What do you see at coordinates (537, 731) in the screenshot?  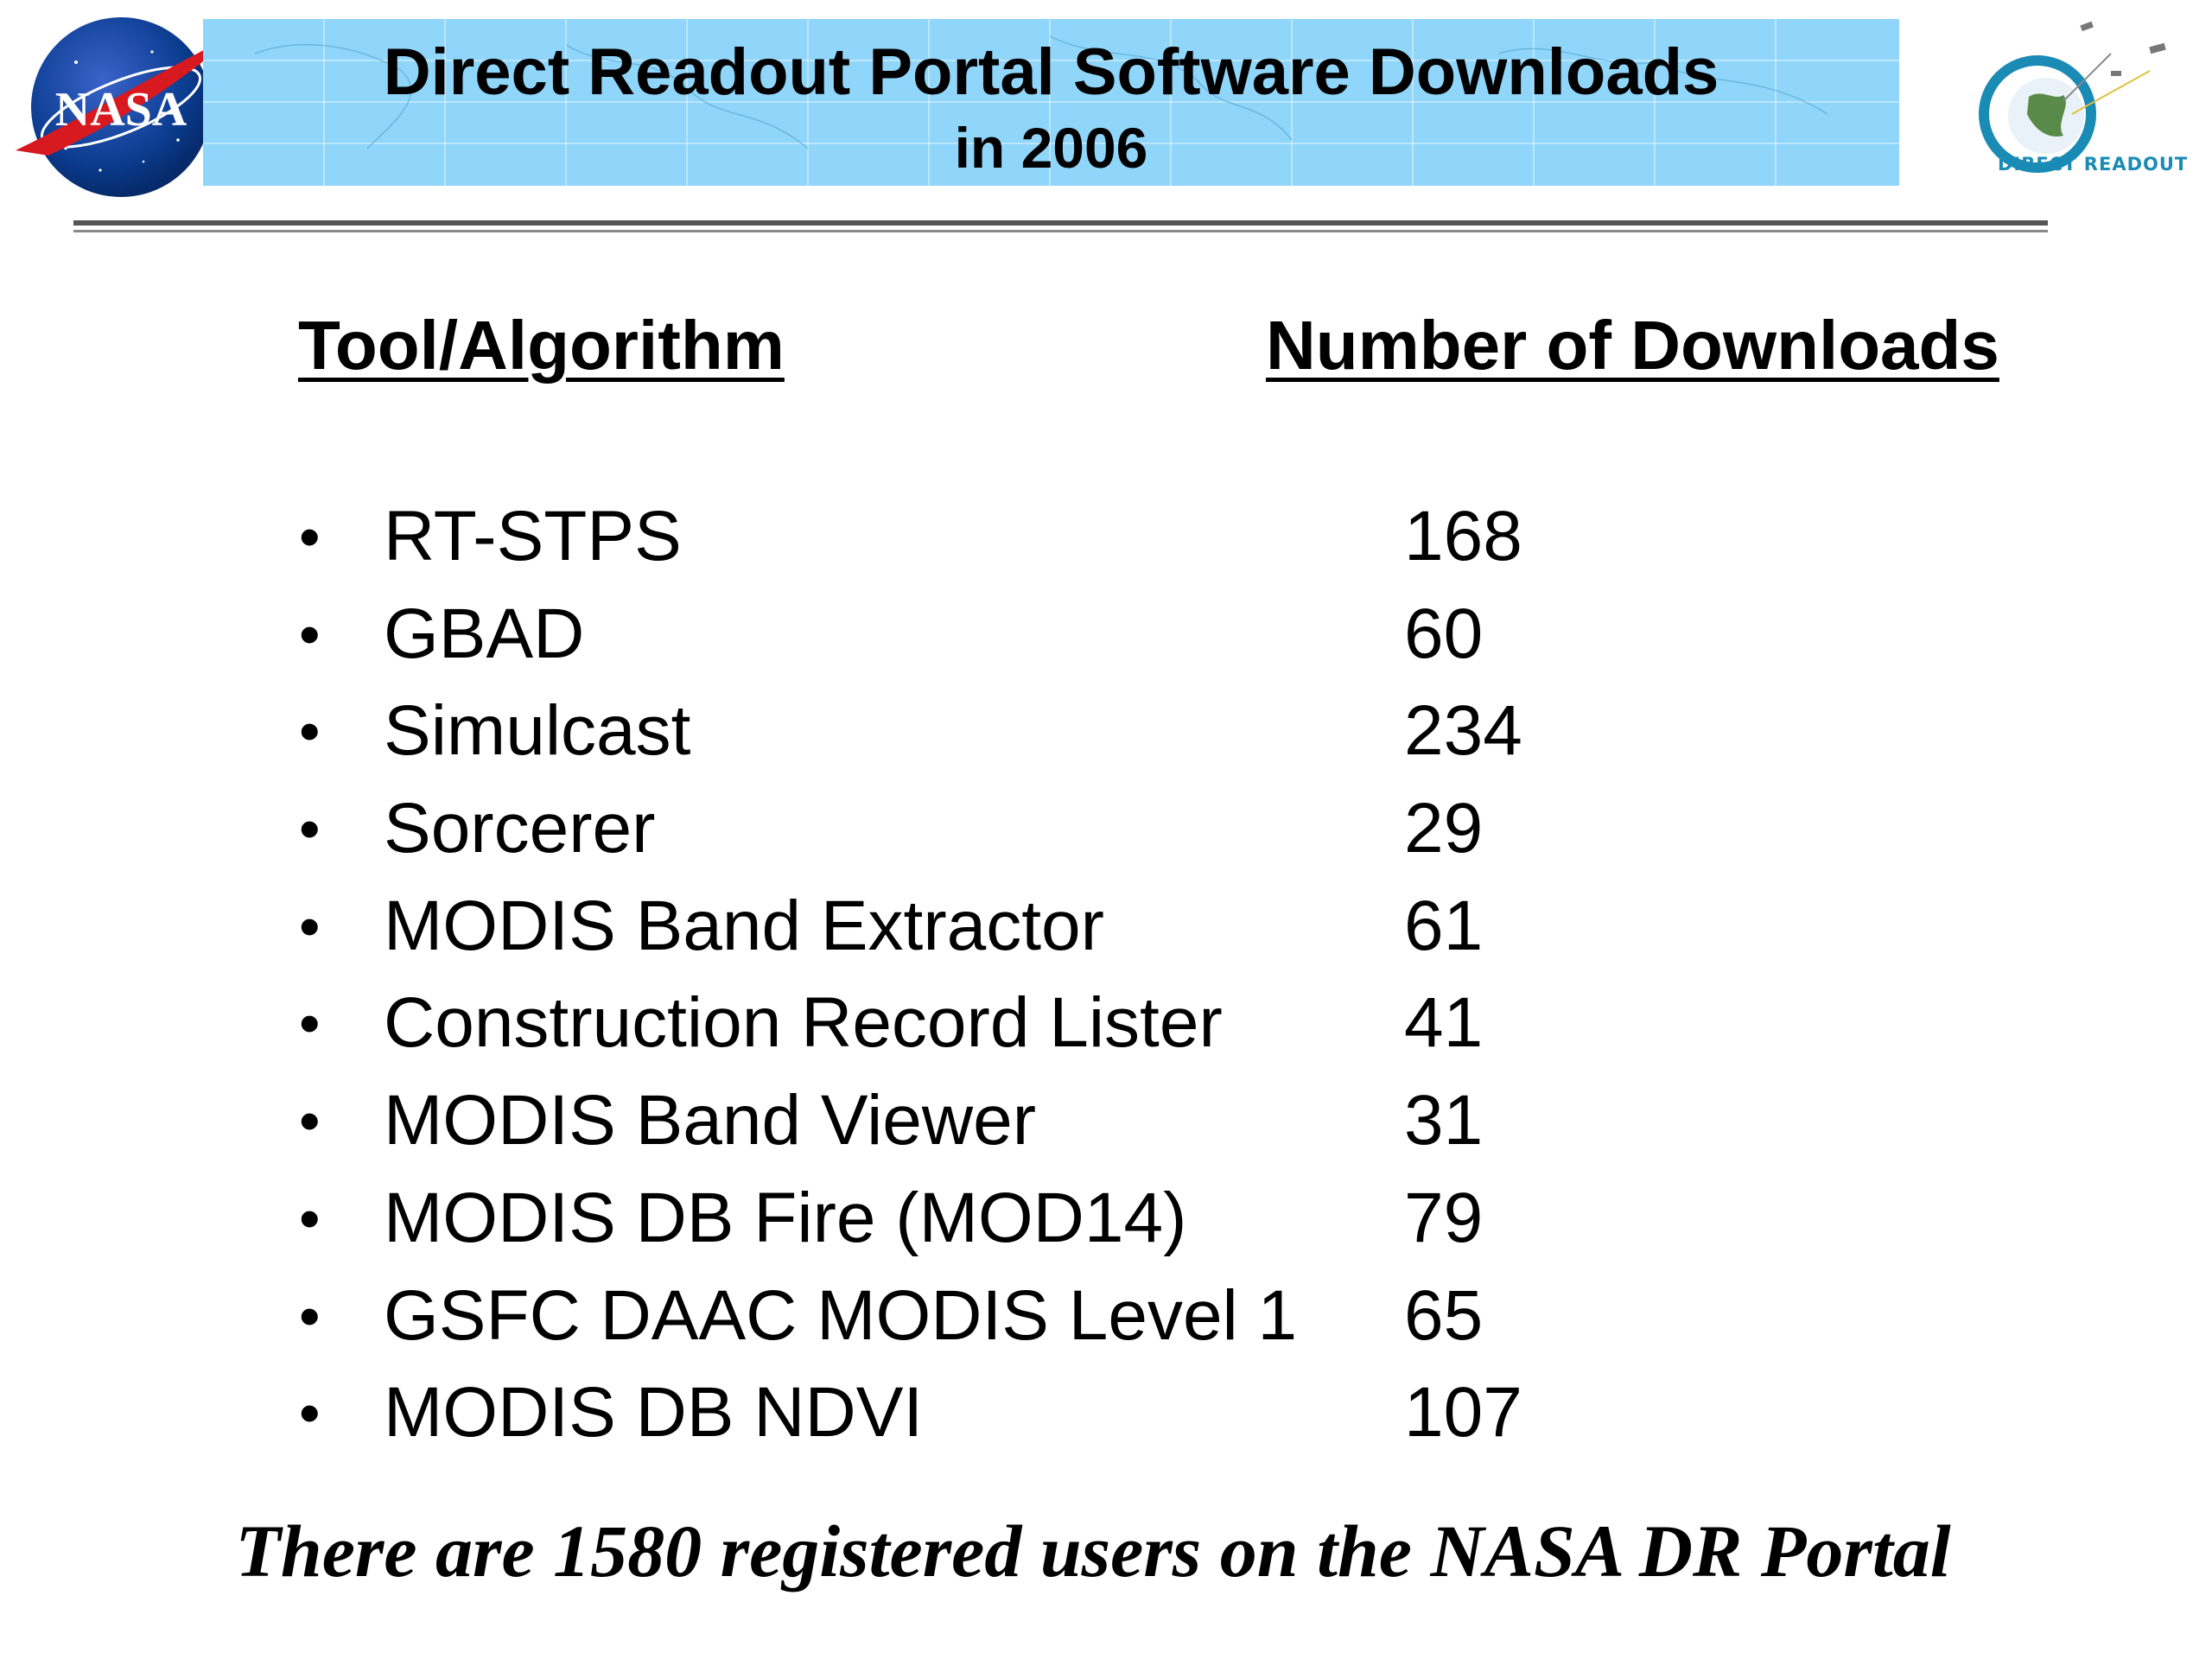 I see `tool-name: Simulcast` at bounding box center [537, 731].